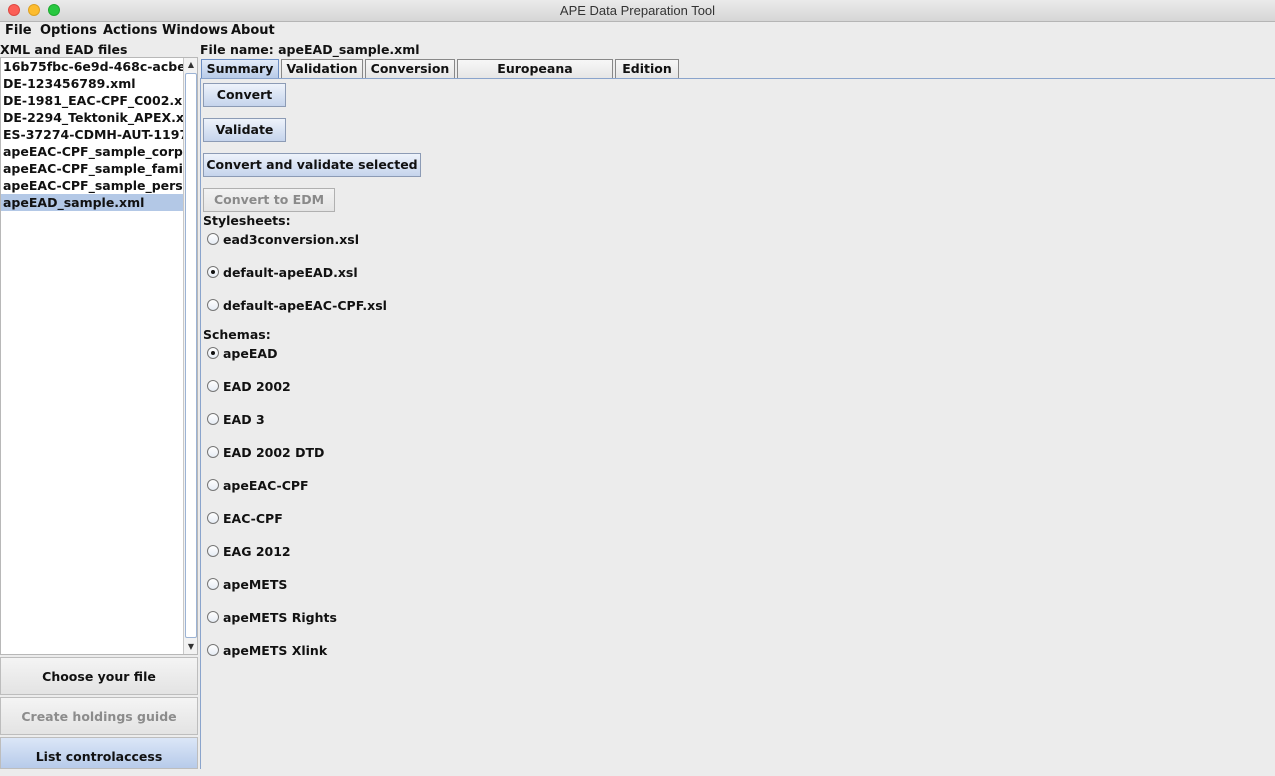  I want to click on stylesheets-label: Stylesheets:, so click(247, 220).